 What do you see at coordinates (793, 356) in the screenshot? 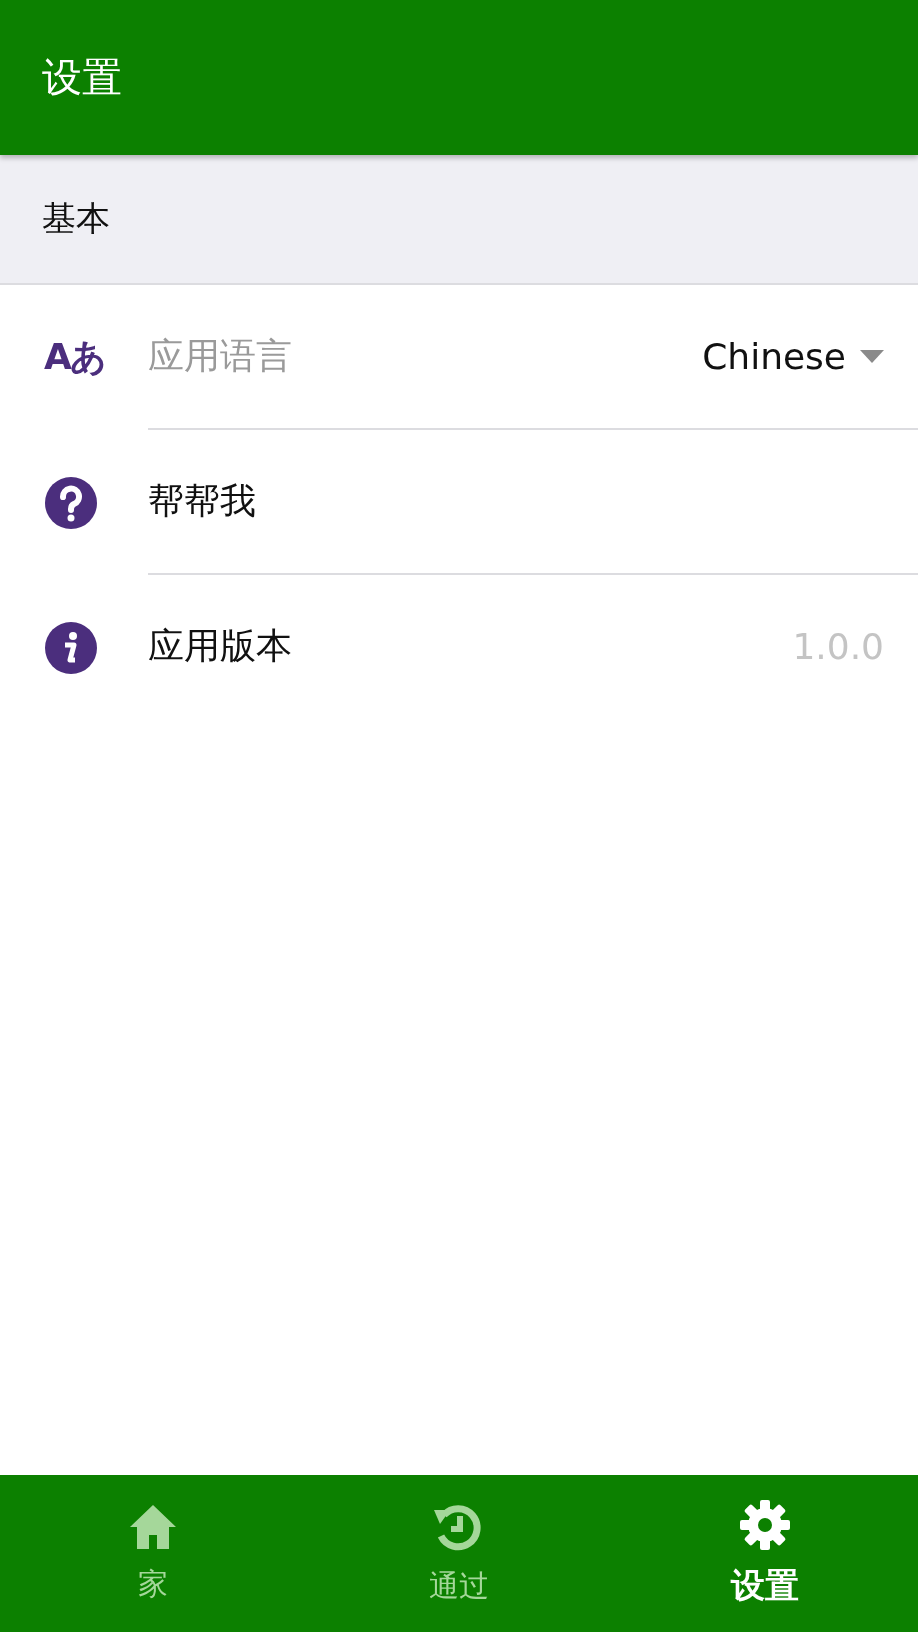
I see `language-dropdown: Chinese` at bounding box center [793, 356].